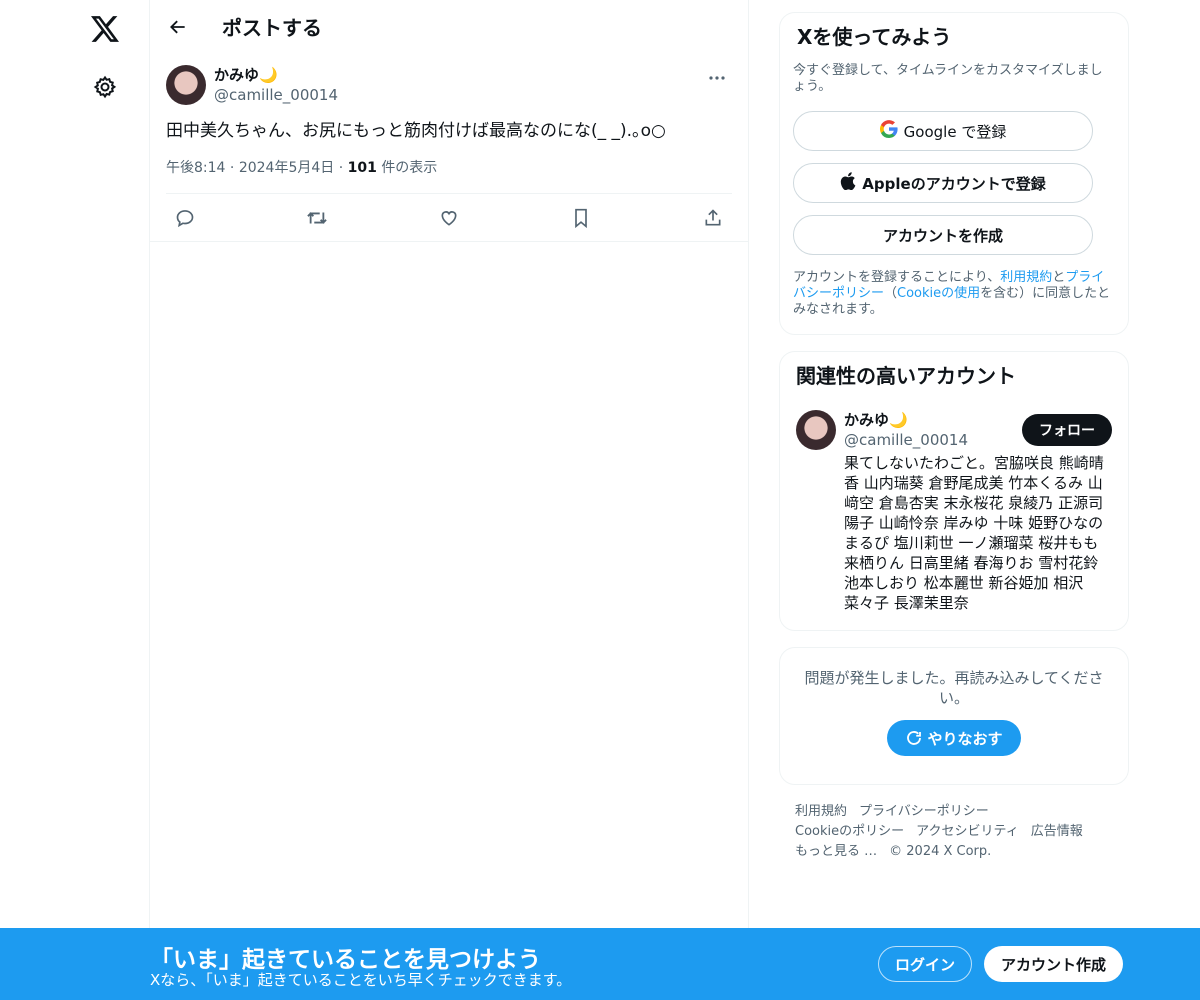 Image resolution: width=1200 pixels, height=1000 pixels. I want to click on reply-icon, so click(185, 218).